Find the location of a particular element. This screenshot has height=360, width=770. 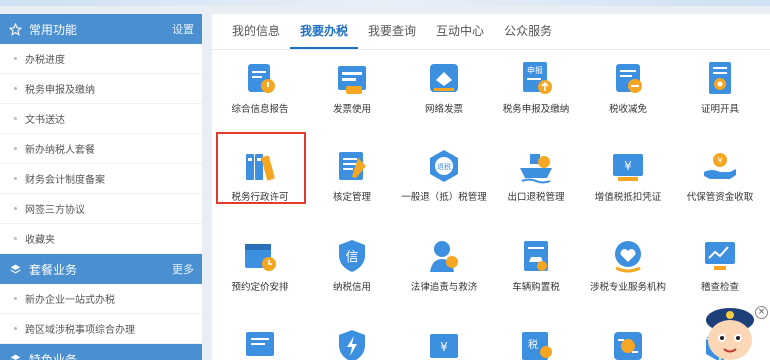

service-label: 纳税信用 is located at coordinates (351, 287).